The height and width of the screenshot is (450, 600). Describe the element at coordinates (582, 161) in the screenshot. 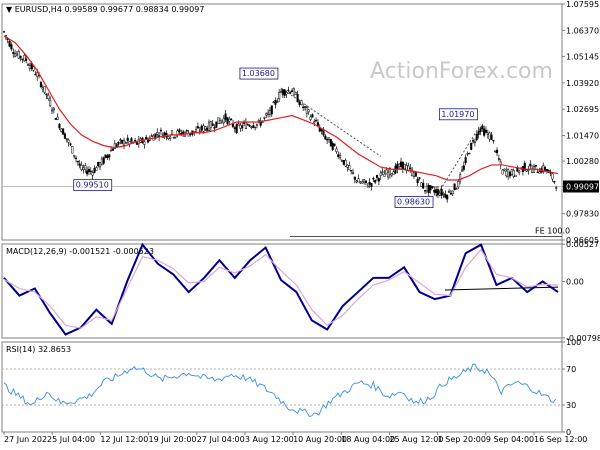

I see `price-y-tick-label: 1.00280` at that location.